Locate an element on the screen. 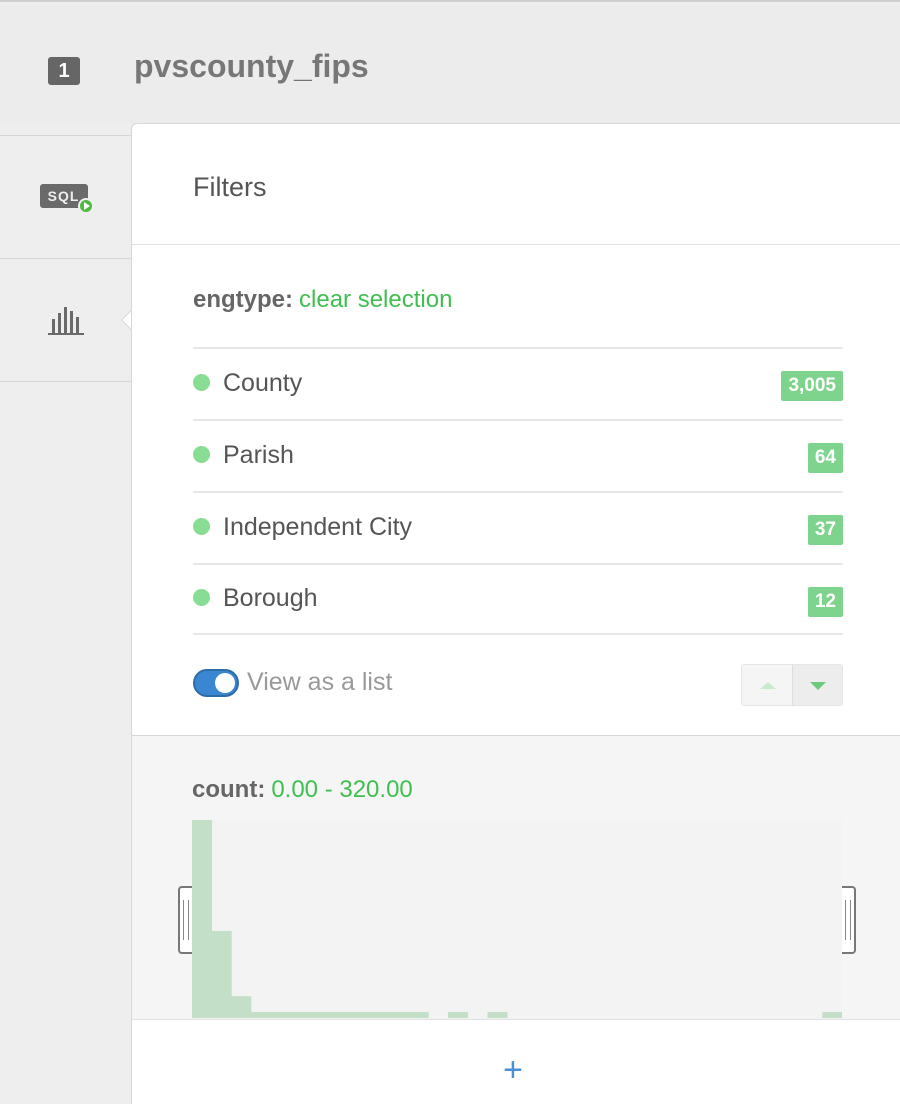 This screenshot has width=900, height=1104. view-as-list-label: View as a list is located at coordinates (320, 682).